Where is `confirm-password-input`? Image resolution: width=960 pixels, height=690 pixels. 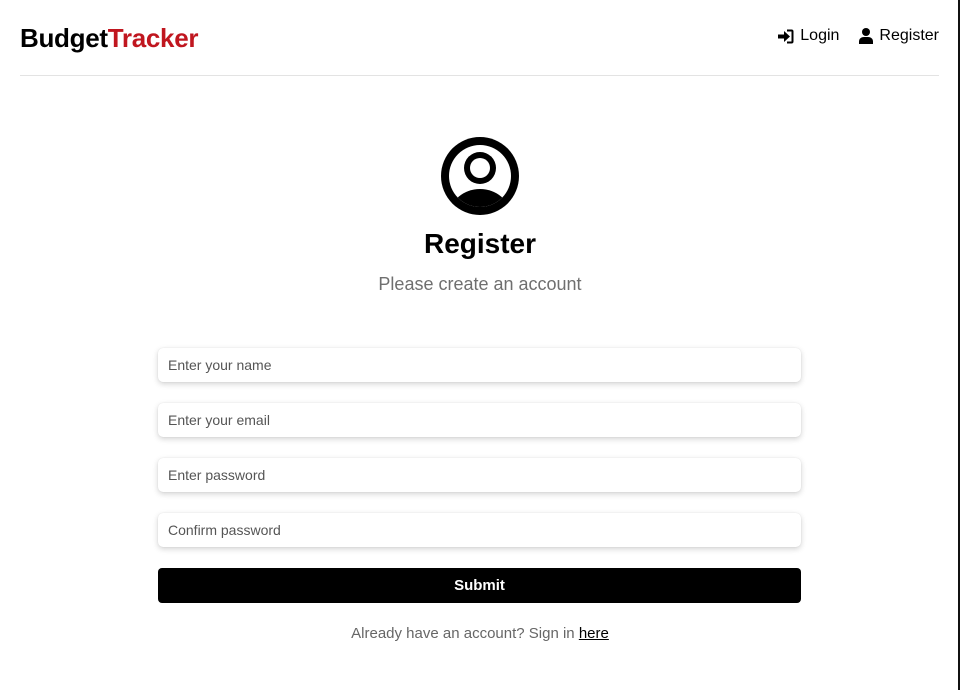
confirm-password-input is located at coordinates (479, 530).